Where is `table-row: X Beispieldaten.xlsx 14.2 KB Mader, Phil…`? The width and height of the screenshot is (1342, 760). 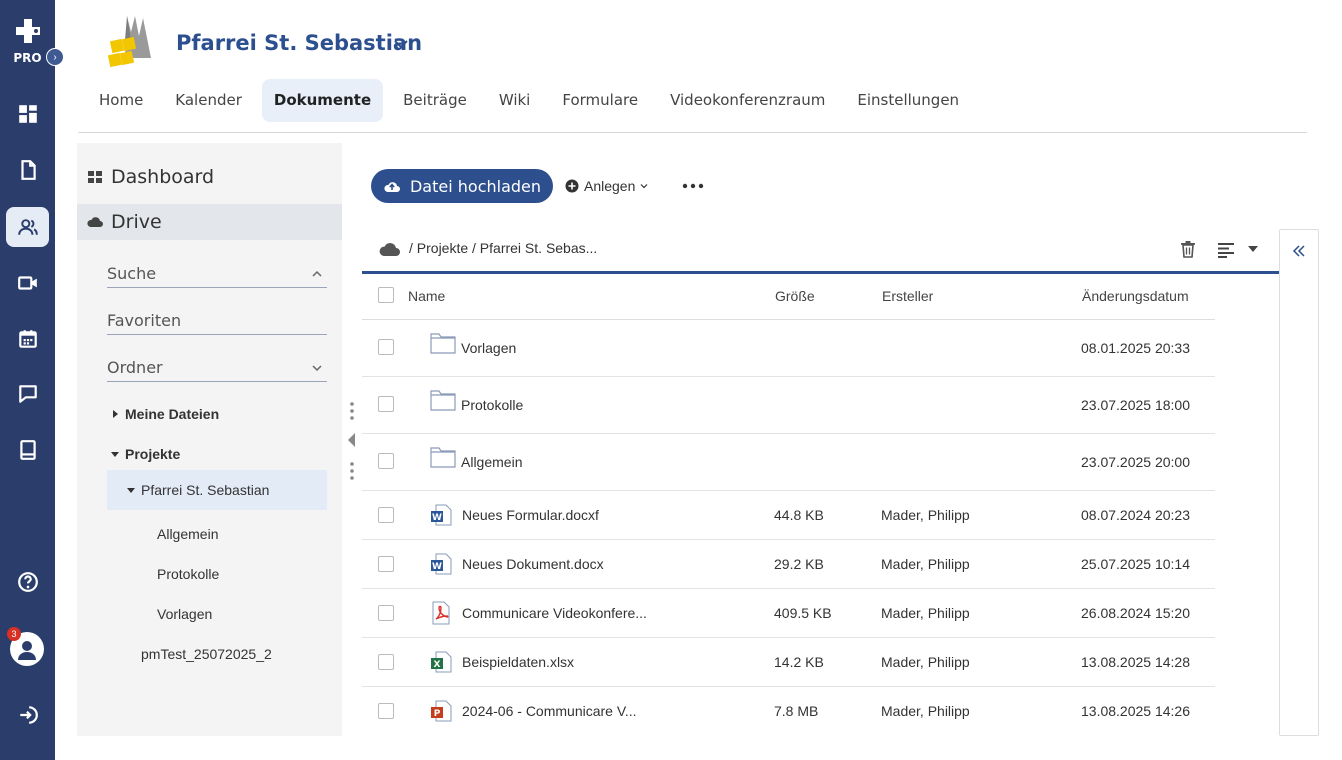 table-row: X Beispieldaten.xlsx 14.2 KB Mader, Phil… is located at coordinates (788, 662).